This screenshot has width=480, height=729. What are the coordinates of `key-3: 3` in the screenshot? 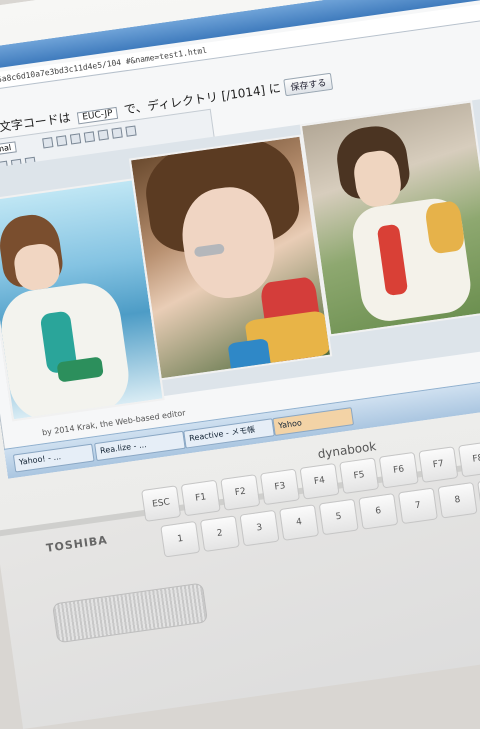 It's located at (259, 528).